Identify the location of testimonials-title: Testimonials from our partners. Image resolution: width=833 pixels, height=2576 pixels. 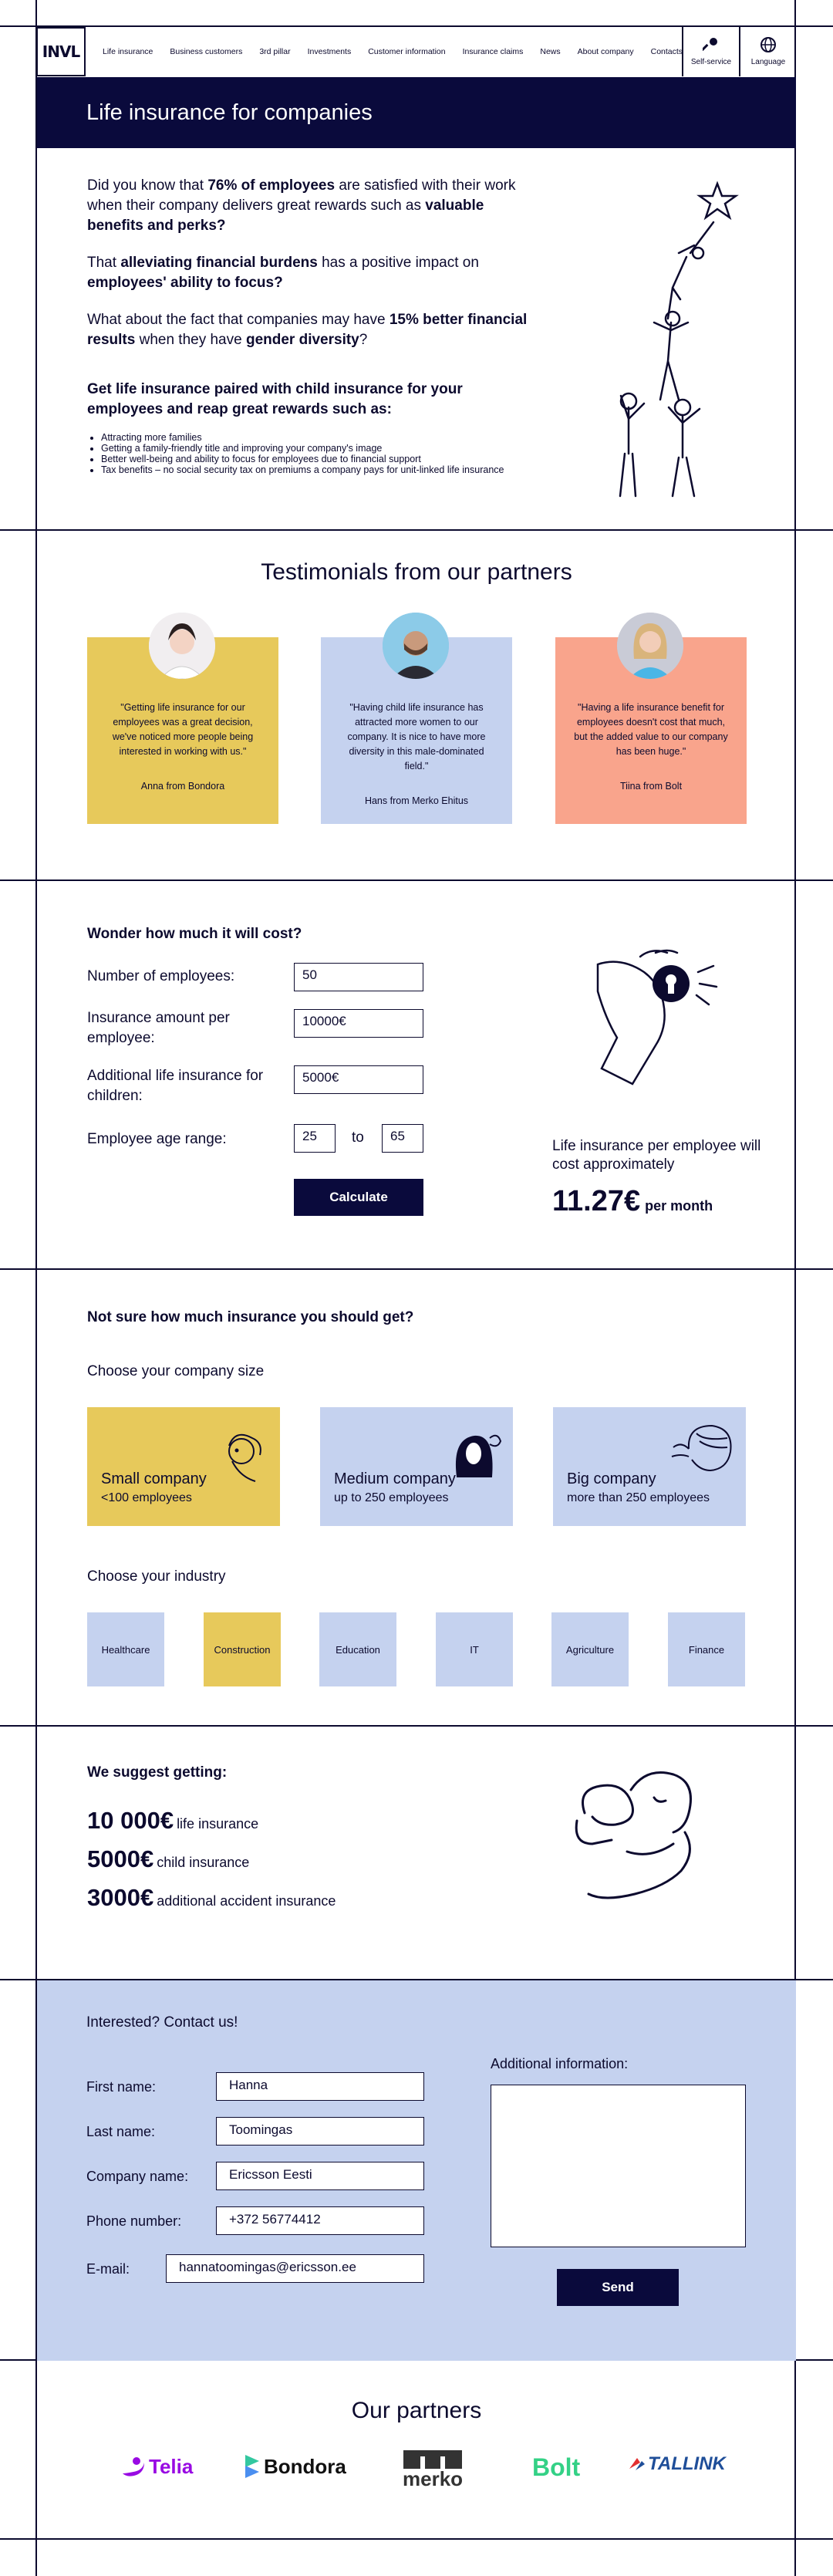
(416, 572).